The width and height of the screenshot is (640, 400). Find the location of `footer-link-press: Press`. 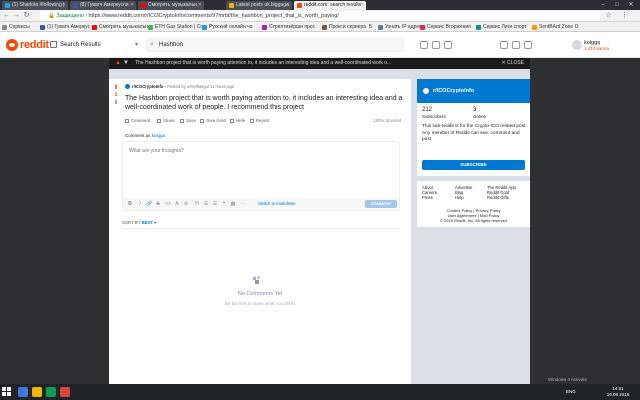

footer-link-press: Press is located at coordinates (427, 197).